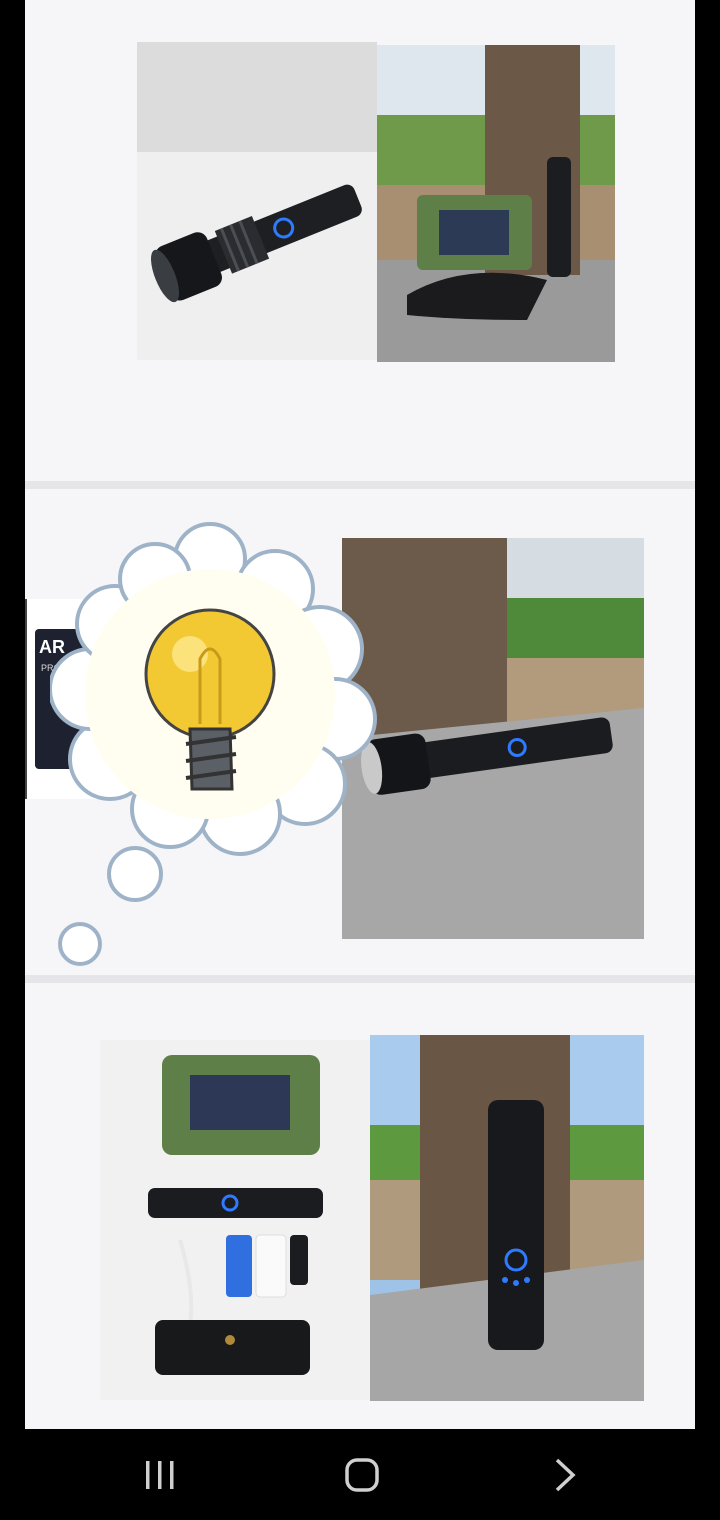 This screenshot has width=720, height=1520. I want to click on recents-button, so click(160, 1475).